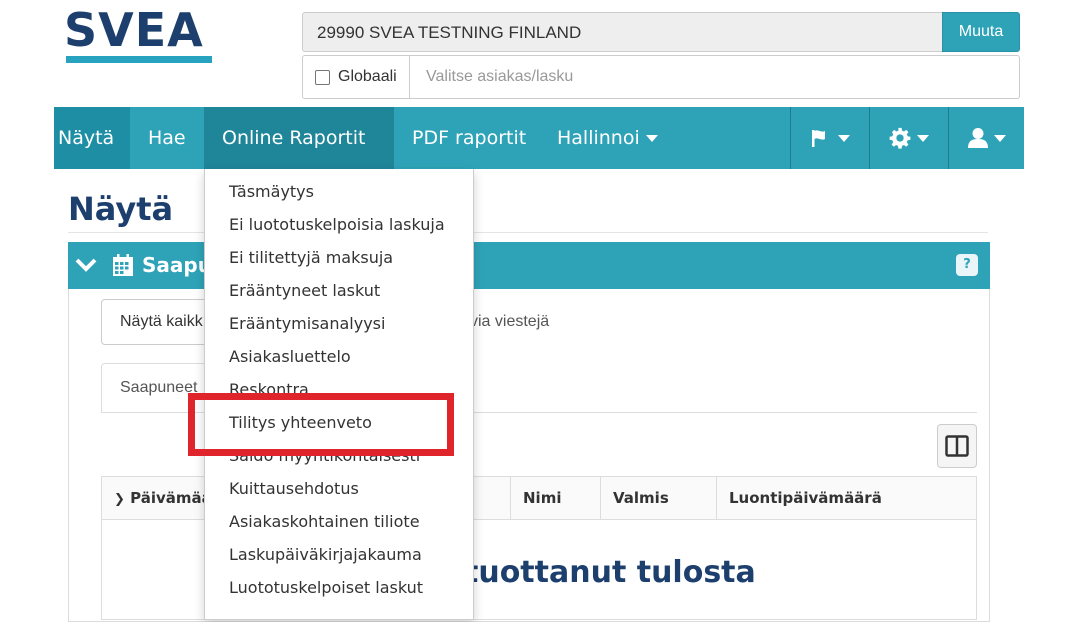 Image resolution: width=1080 pixels, height=622 pixels. I want to click on nav-label: Näytä, so click(86, 138).